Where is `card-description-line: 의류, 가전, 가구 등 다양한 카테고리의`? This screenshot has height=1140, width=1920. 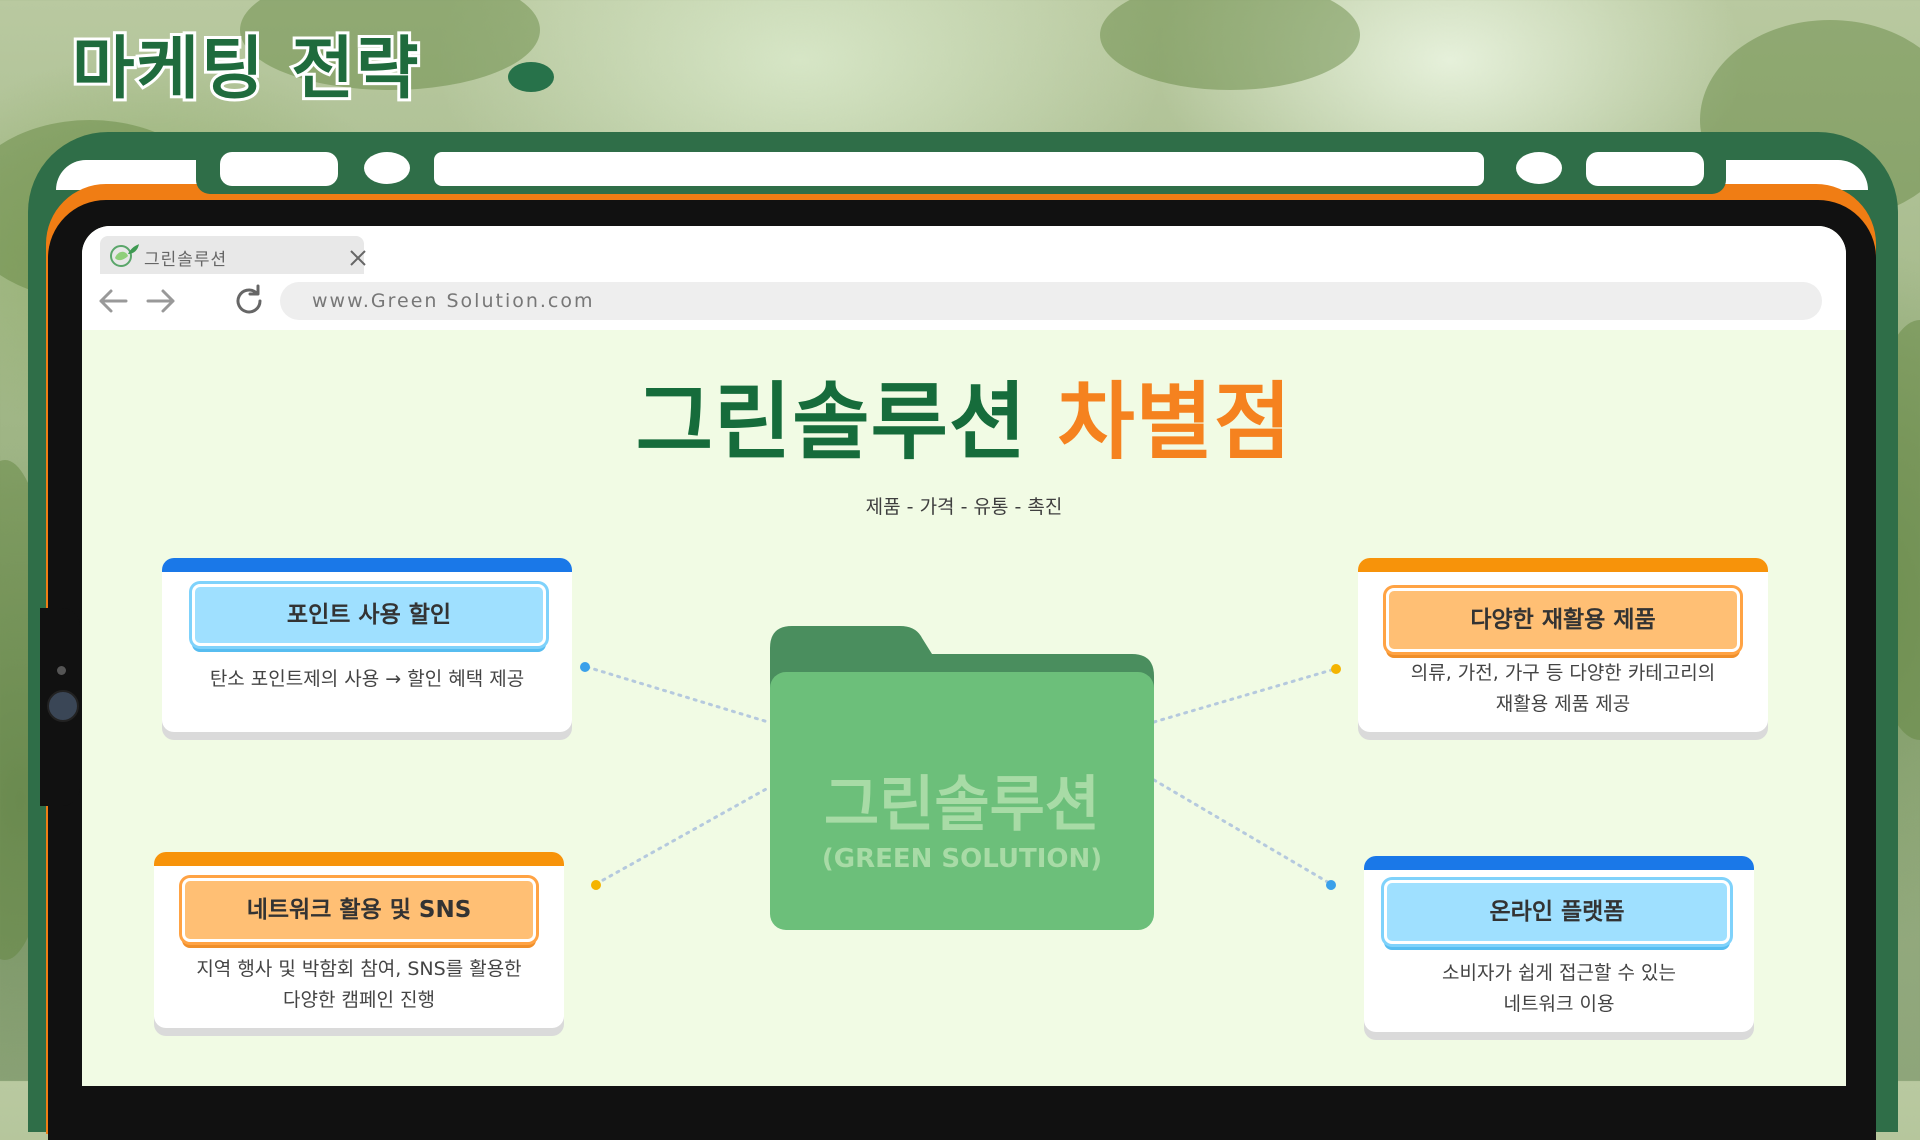 card-description-line: 의류, 가전, 가구 등 다양한 카테고리의 is located at coordinates (1563, 673).